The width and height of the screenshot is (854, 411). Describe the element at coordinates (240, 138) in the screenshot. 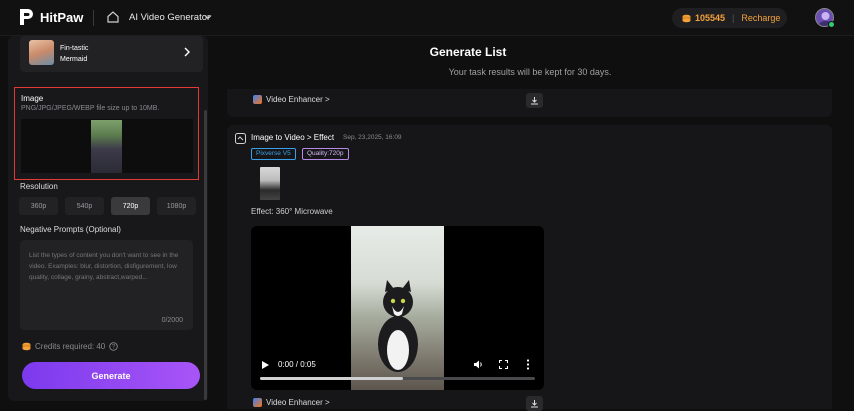

I see `image-to-video-icon` at that location.